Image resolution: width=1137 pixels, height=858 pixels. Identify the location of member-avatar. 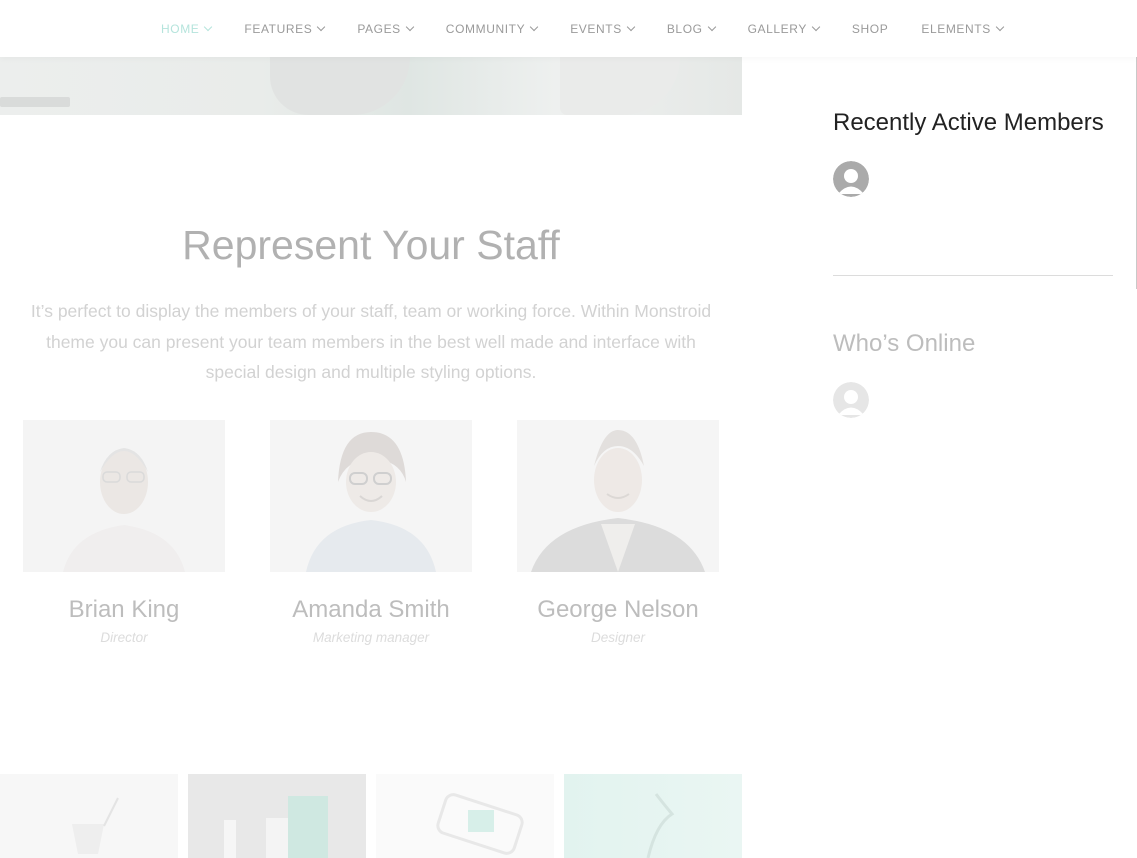
(851, 179).